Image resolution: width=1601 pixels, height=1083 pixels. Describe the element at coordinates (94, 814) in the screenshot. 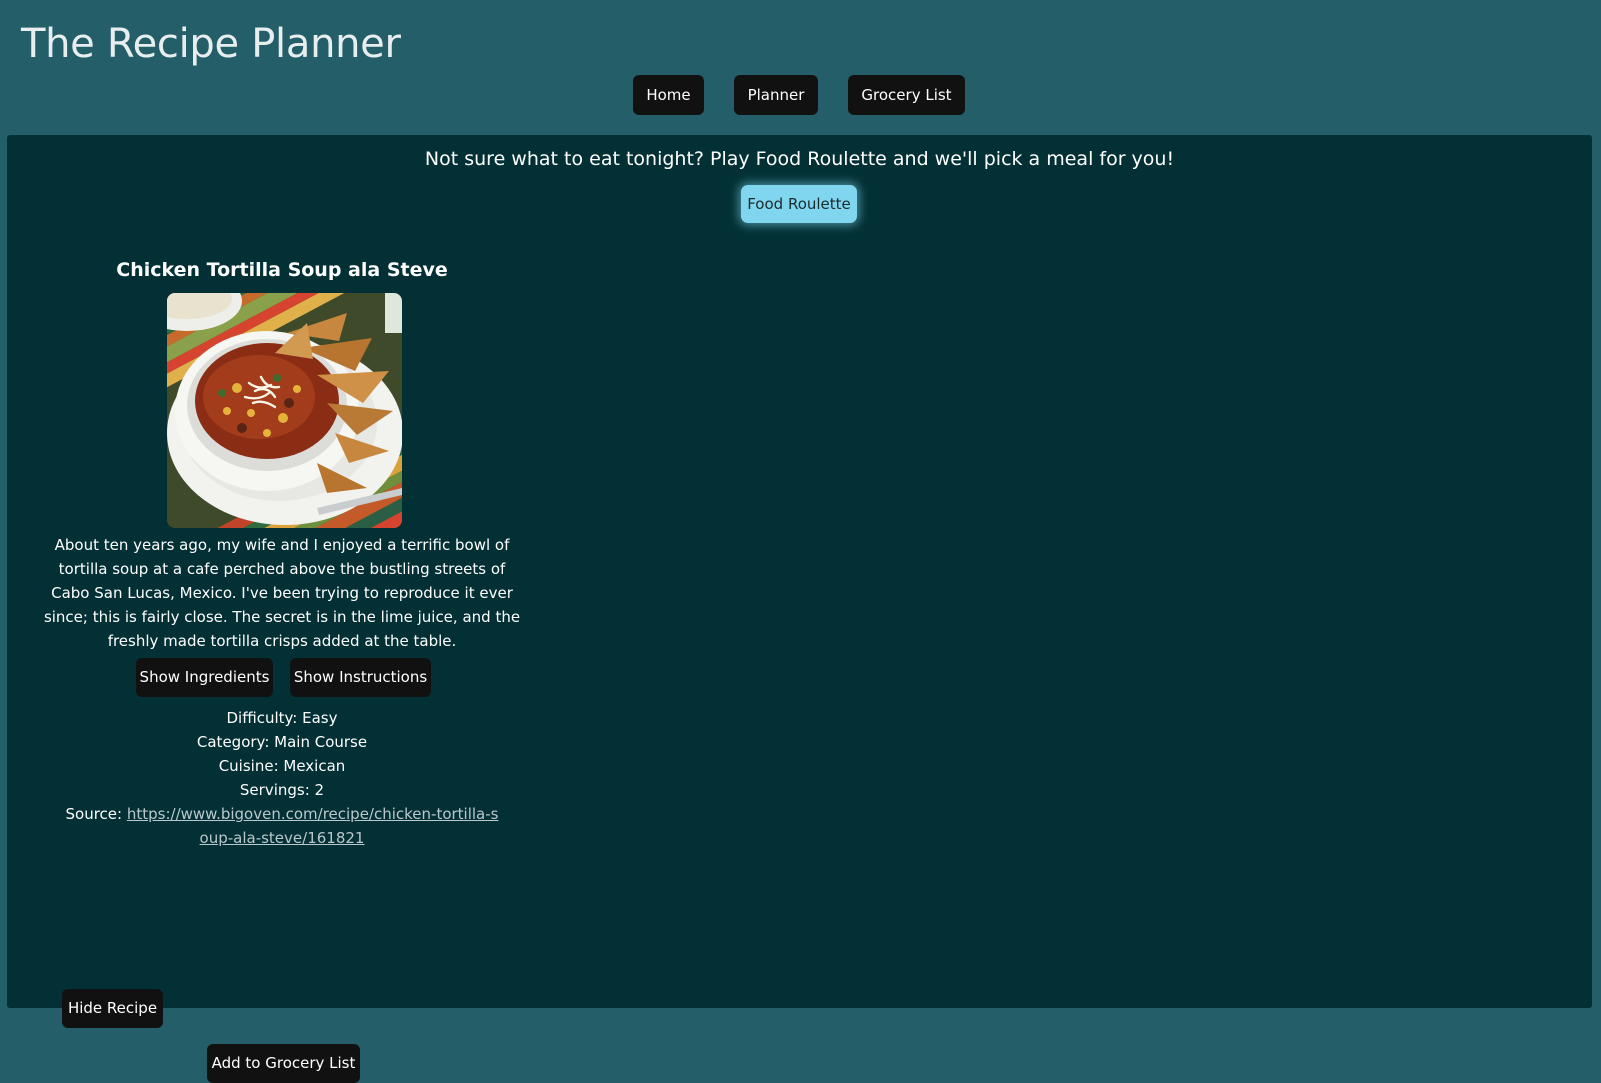

I see `recipe-source-label: Source:` at that location.